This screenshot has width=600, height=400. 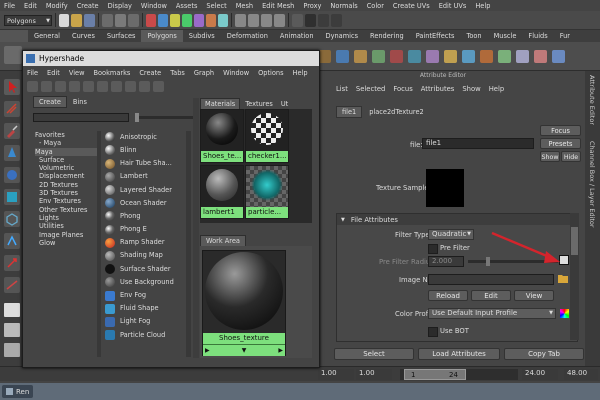 What do you see at coordinates (144, 177) in the screenshot?
I see `node-lambert: Lambert` at bounding box center [144, 177].